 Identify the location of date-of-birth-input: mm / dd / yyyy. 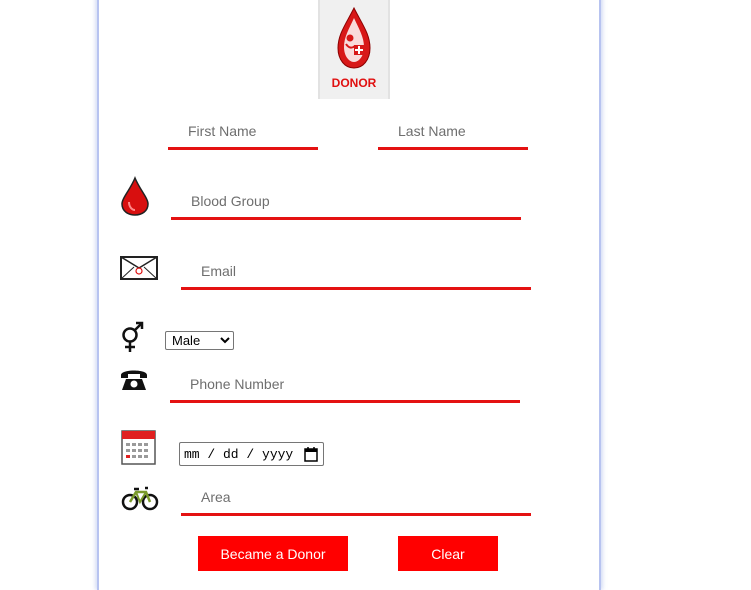
(251, 454).